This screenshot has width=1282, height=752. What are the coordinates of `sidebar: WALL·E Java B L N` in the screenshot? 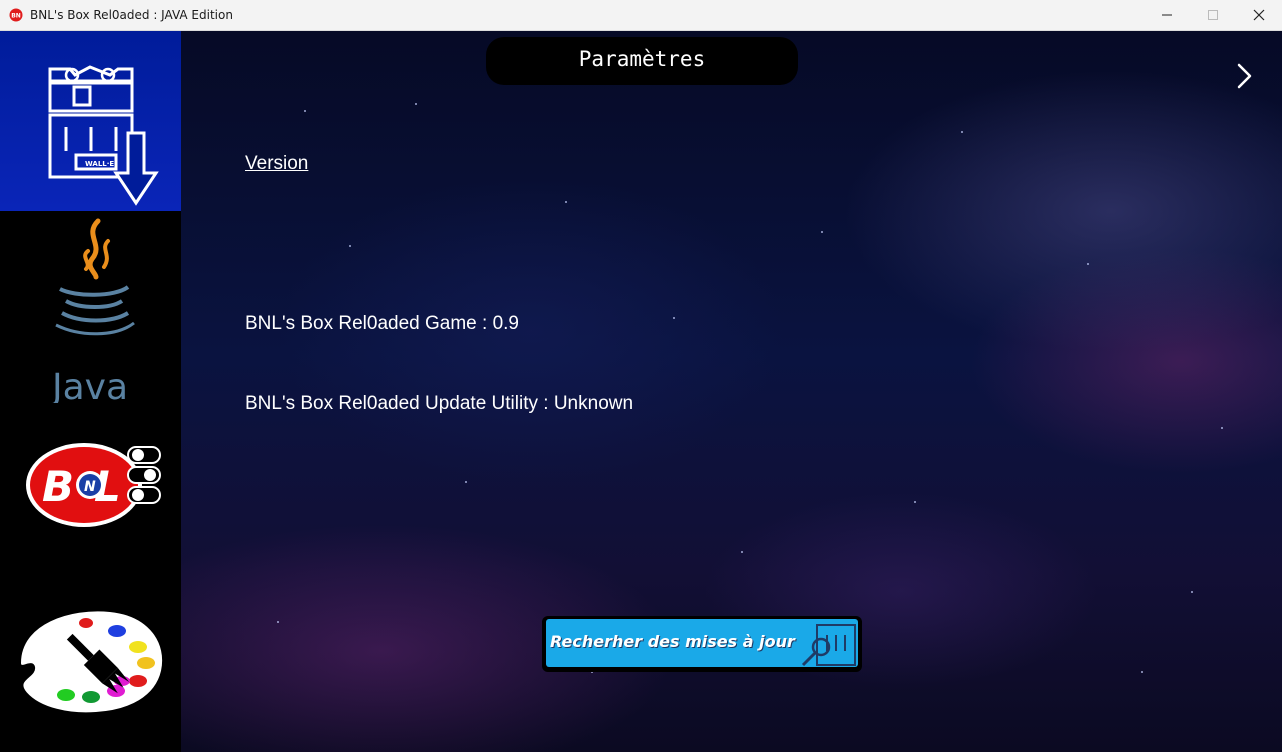 It's located at (90, 391).